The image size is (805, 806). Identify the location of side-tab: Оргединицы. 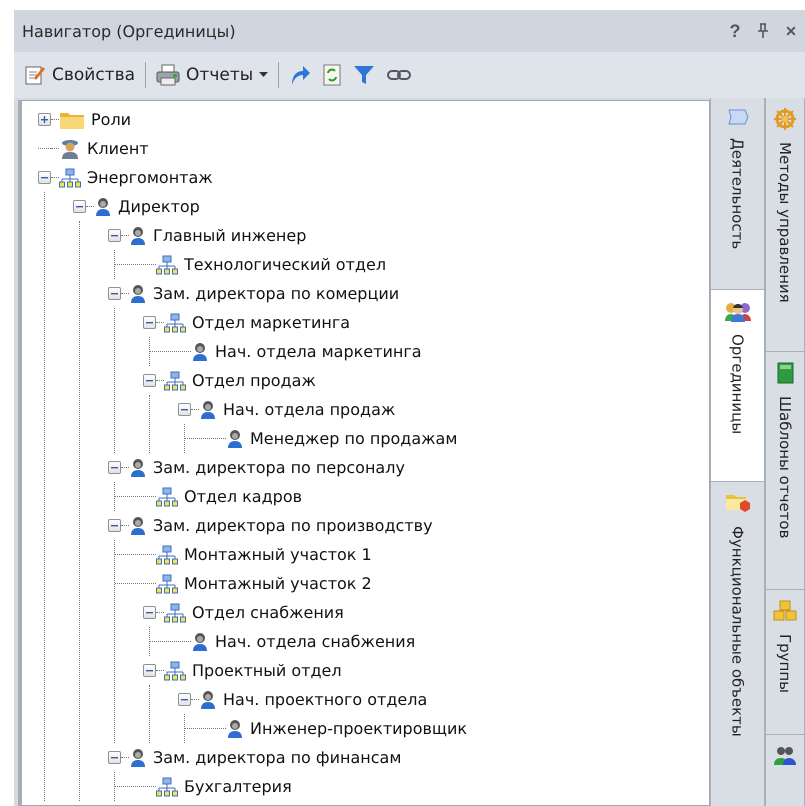
(737, 386).